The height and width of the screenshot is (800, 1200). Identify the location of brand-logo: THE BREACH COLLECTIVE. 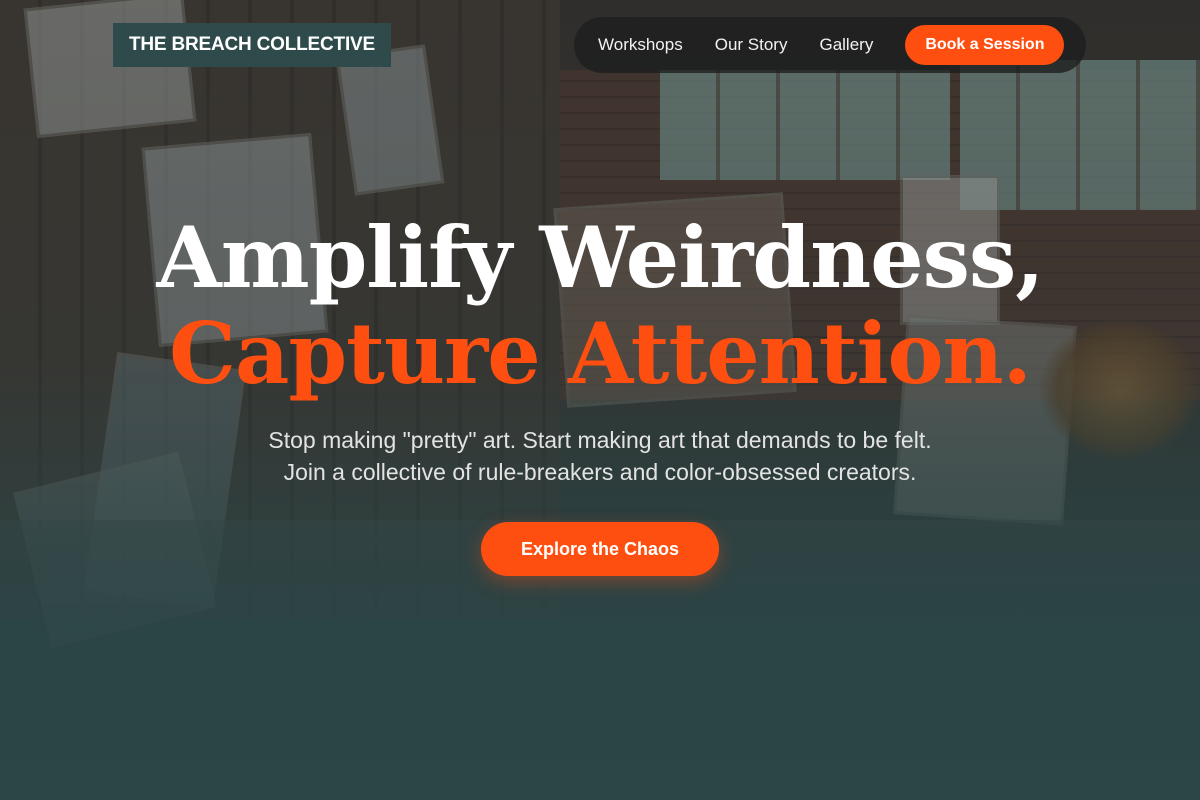
(252, 45).